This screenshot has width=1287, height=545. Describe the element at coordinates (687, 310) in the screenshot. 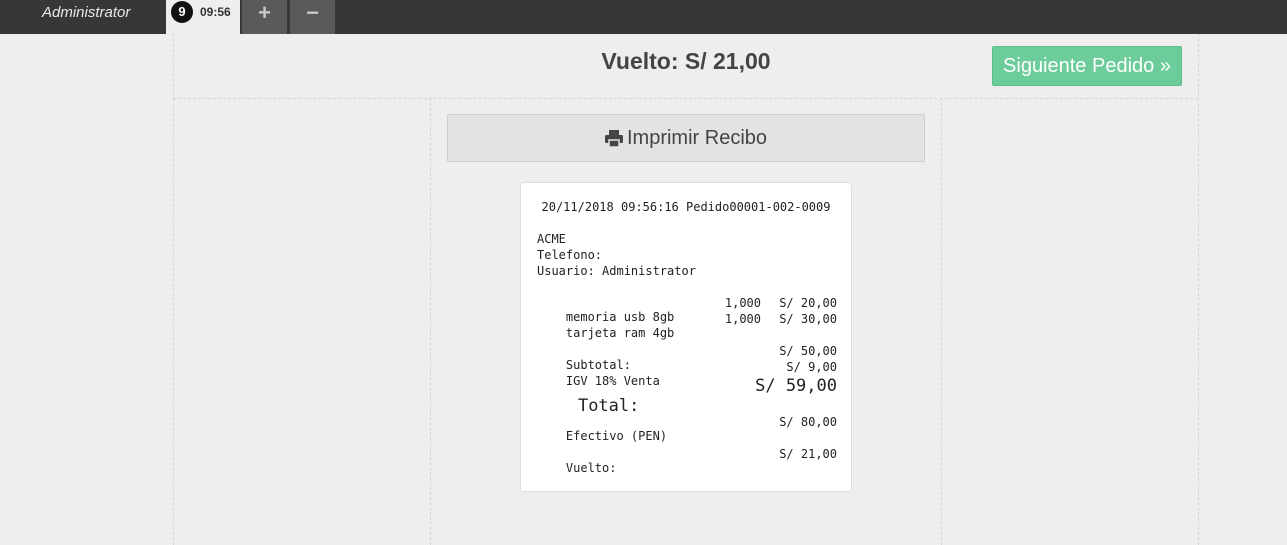

I see `receipt-item-row: memoria usb 8gb 1,000 S/ 20,00` at that location.